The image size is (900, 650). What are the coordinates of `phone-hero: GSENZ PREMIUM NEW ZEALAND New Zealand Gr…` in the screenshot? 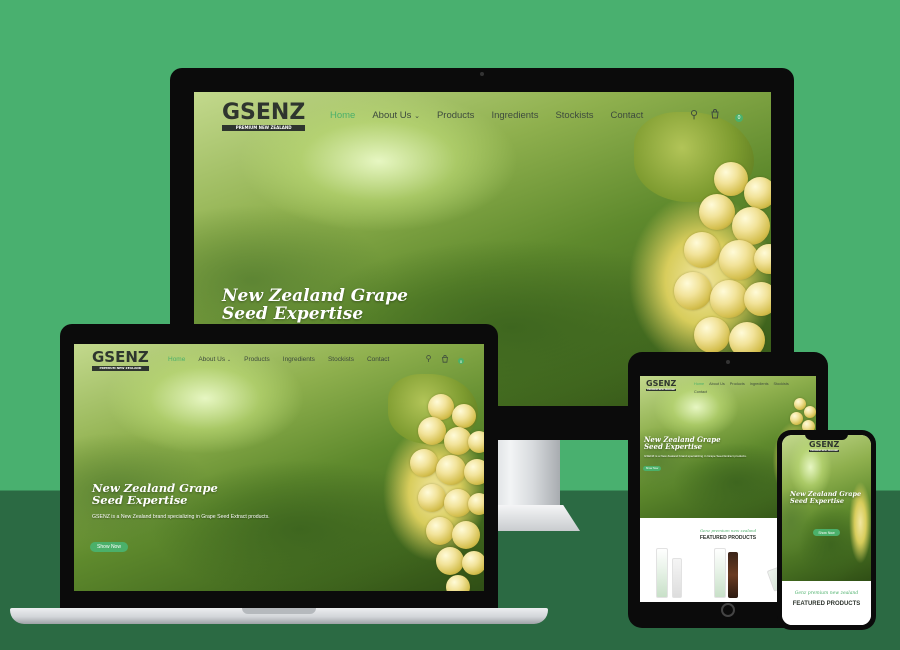 It's located at (826, 508).